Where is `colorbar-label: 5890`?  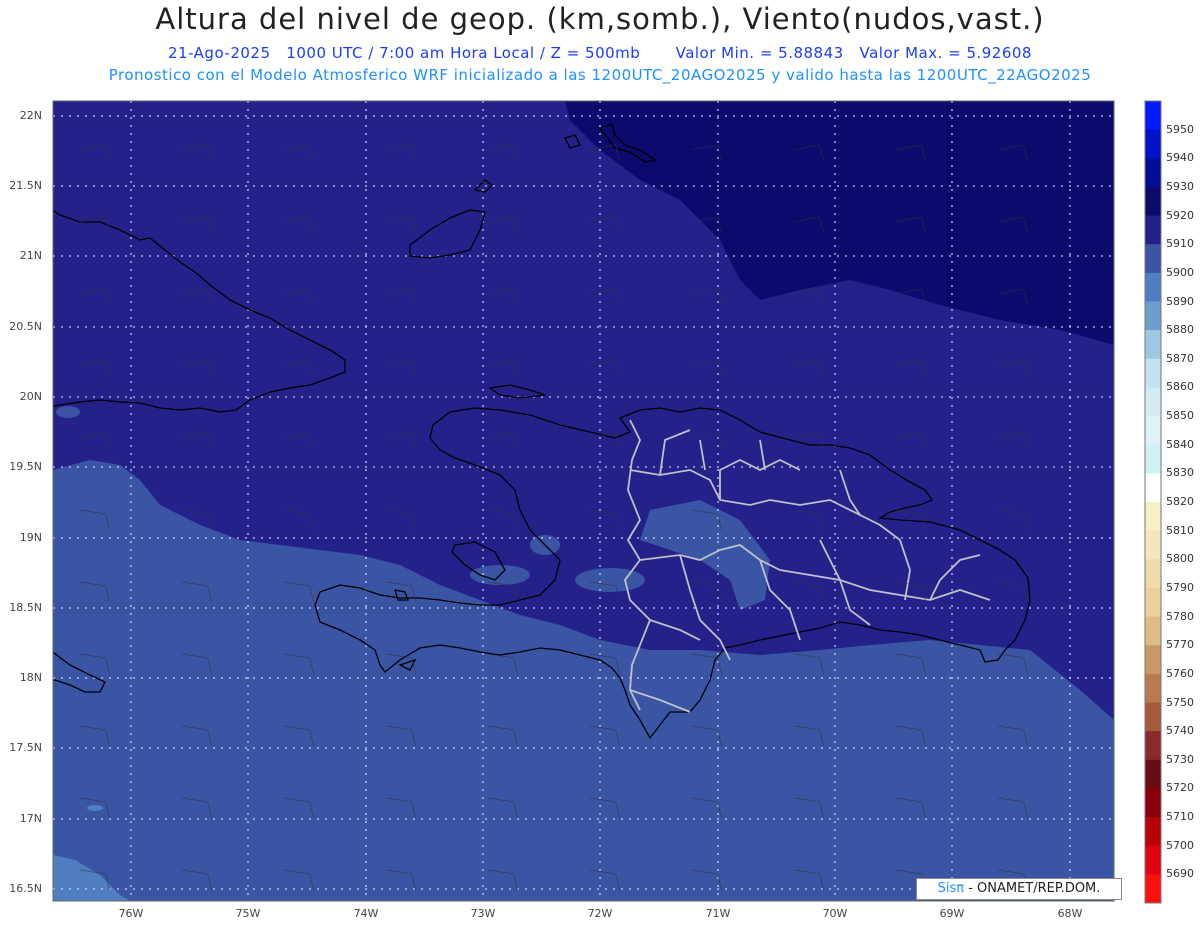 colorbar-label: 5890 is located at coordinates (1180, 301).